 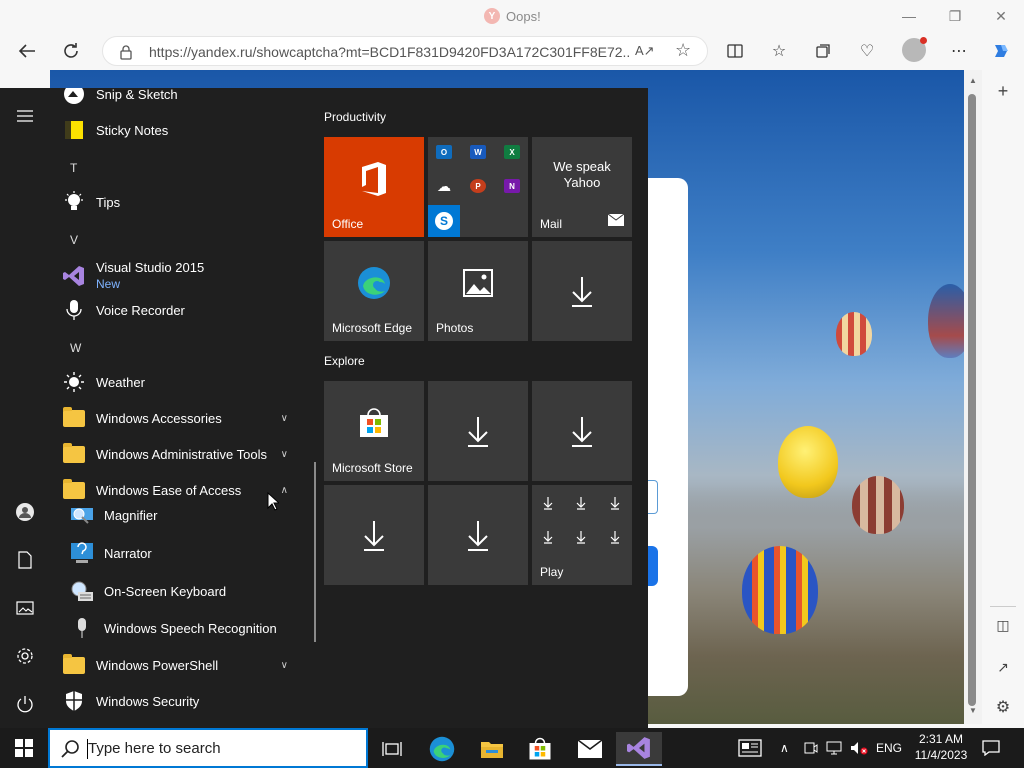 I want to click on collections-icon, so click(x=823, y=51).